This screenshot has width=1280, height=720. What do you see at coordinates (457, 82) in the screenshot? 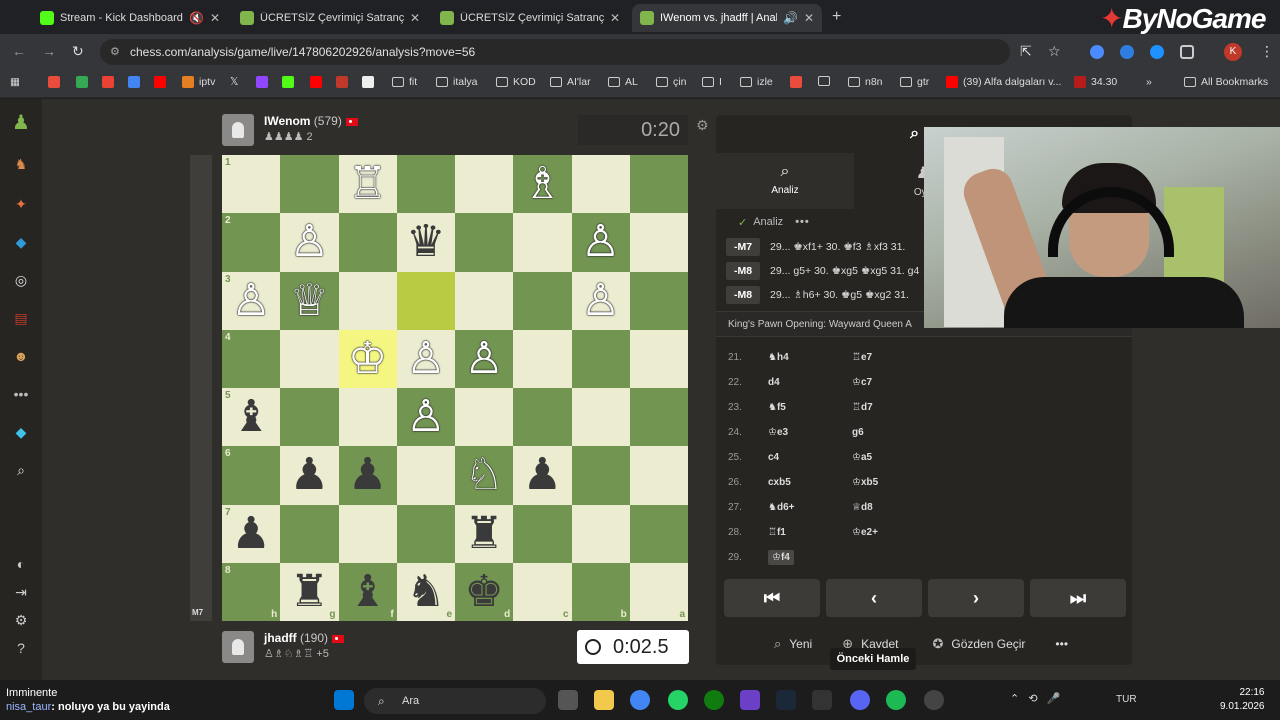
I see `bookmark-folder-italya: italya` at bounding box center [457, 82].